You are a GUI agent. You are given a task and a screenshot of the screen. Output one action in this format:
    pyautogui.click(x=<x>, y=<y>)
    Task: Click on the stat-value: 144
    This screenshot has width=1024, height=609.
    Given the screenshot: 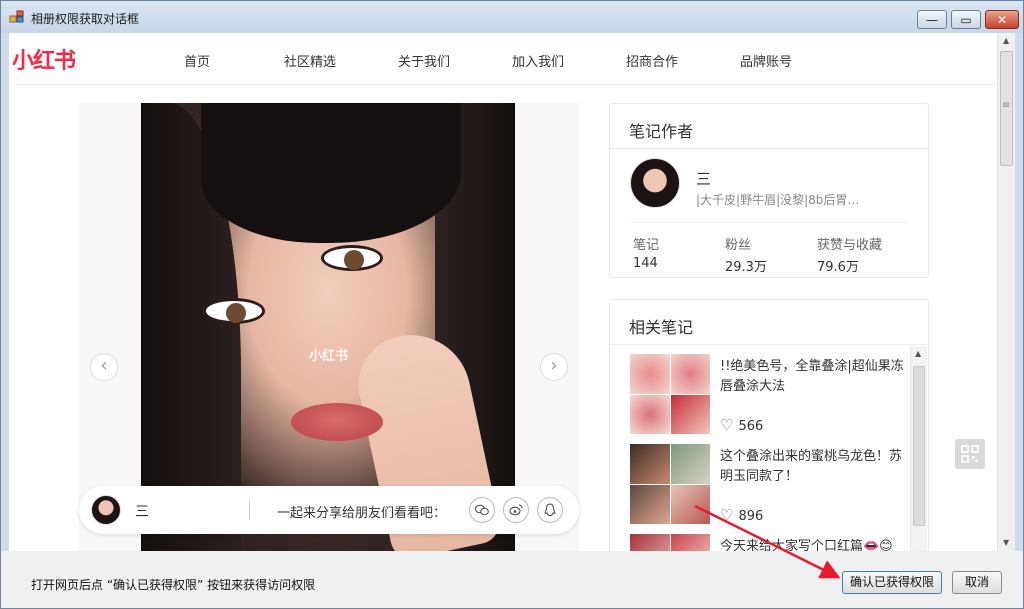 What is the action you would take?
    pyautogui.click(x=645, y=263)
    